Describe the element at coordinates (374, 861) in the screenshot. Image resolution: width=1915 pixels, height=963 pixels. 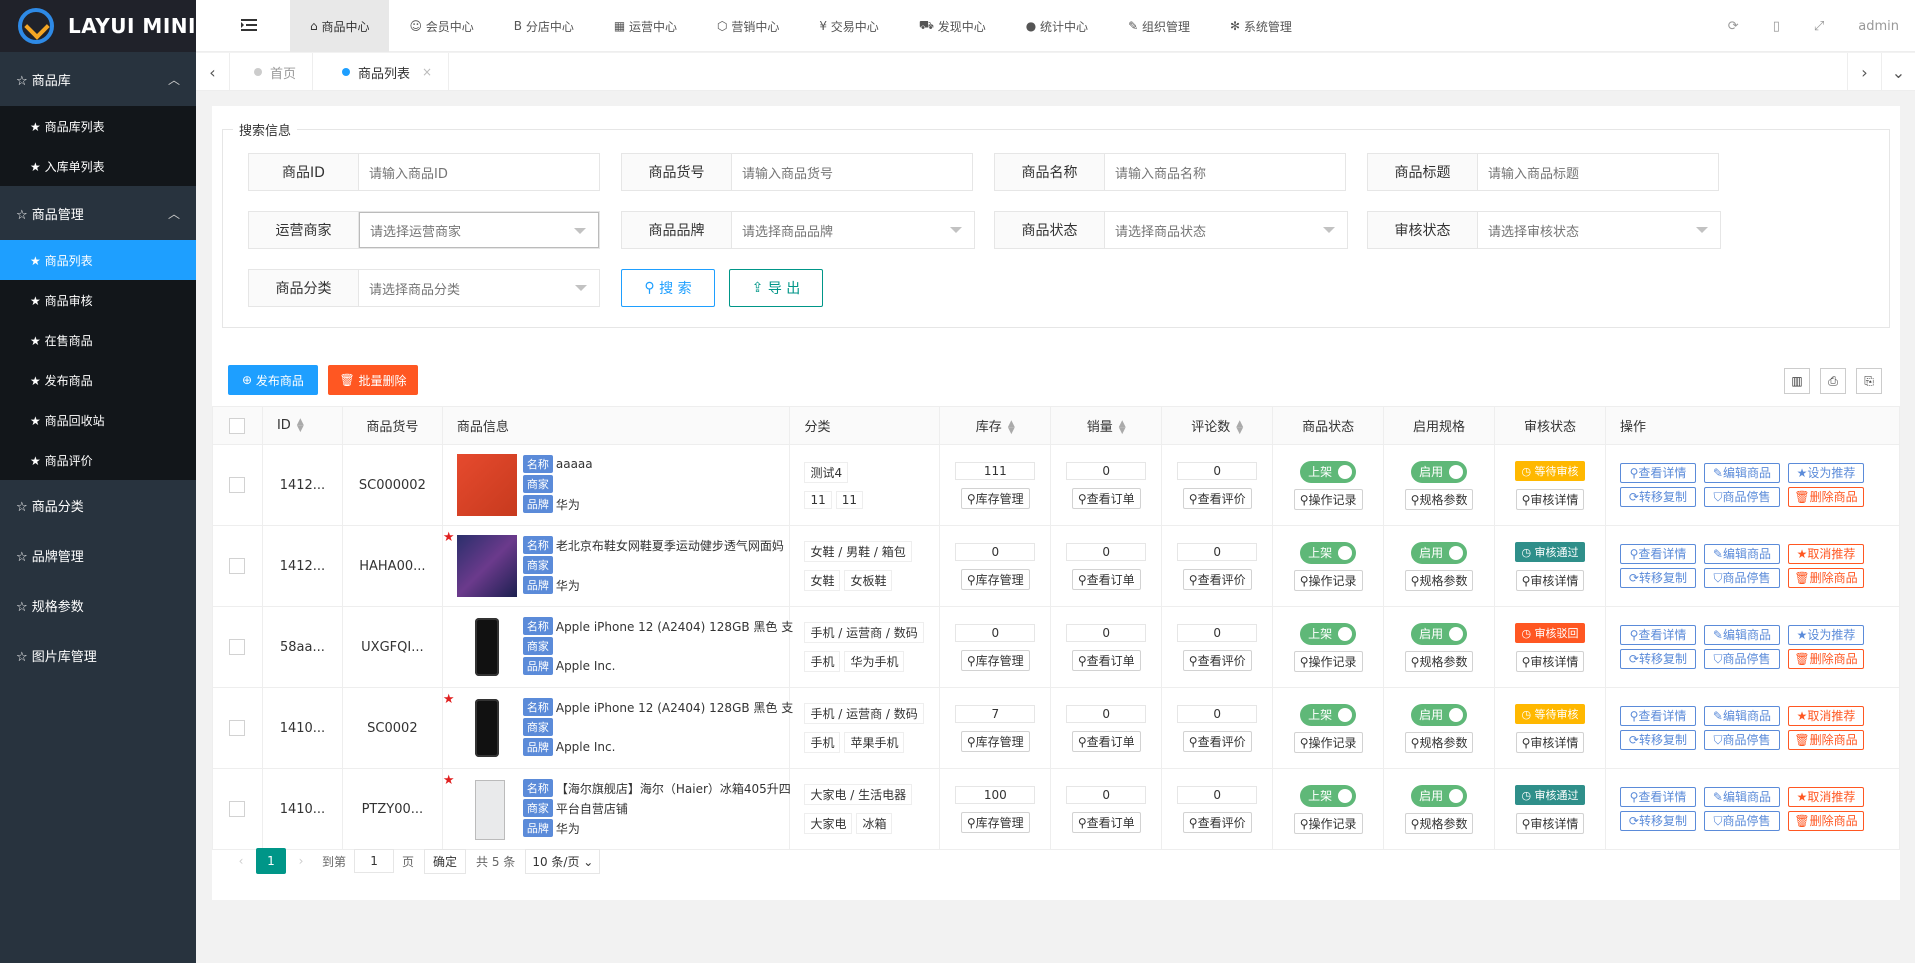
I see `goto-page-input: 1` at that location.